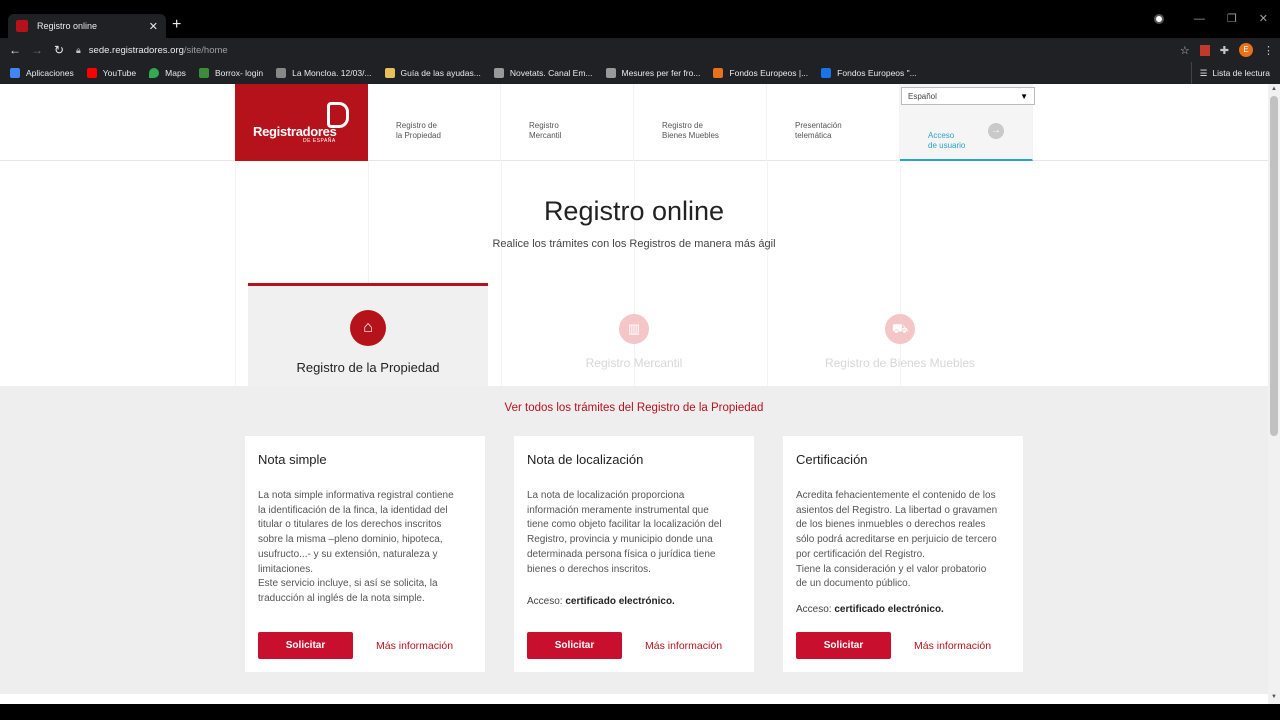  What do you see at coordinates (153, 26) in the screenshot?
I see `close-tab-icon: ✕` at bounding box center [153, 26].